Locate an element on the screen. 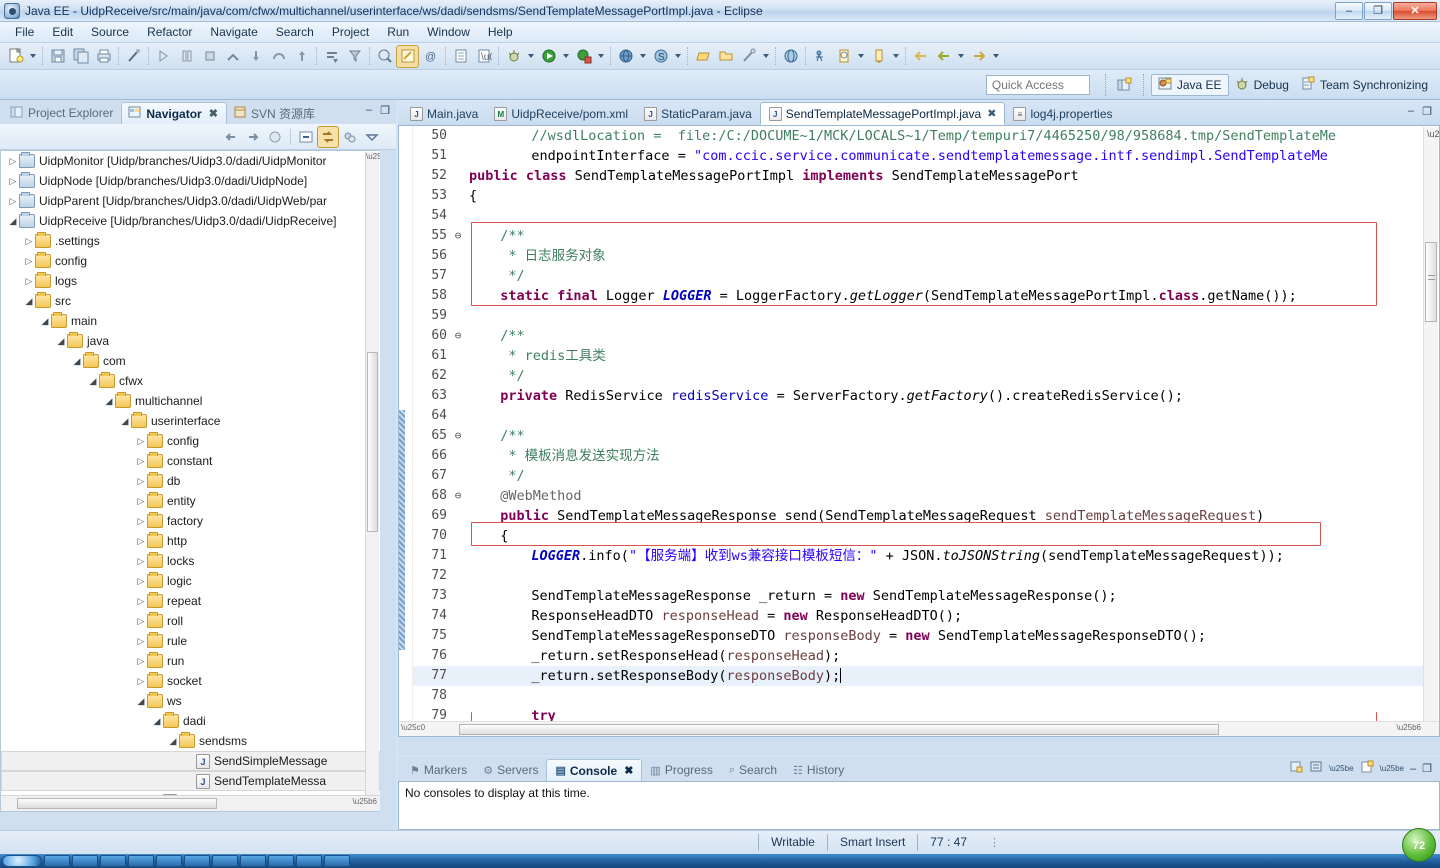  menu-refactor: Refactor is located at coordinates (169, 32).